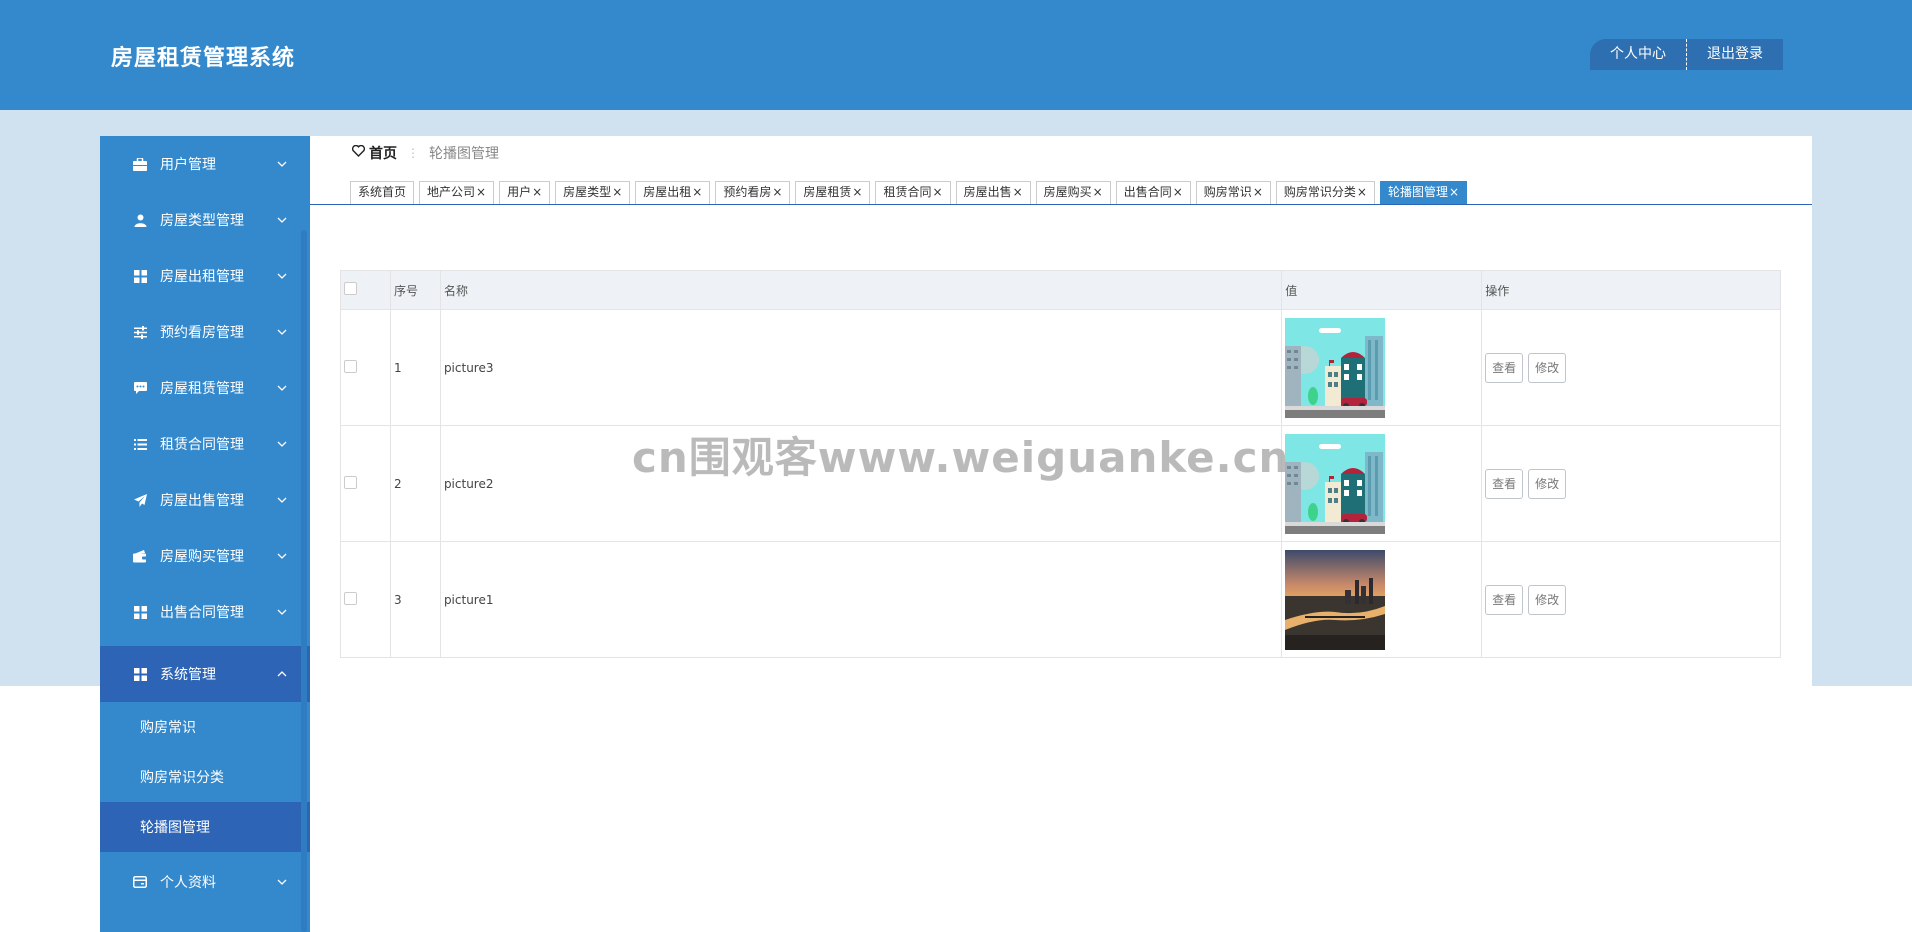 This screenshot has width=1912, height=932. What do you see at coordinates (202, 613) in the screenshot?
I see `sidebar-item-label: 出售合同管理` at bounding box center [202, 613].